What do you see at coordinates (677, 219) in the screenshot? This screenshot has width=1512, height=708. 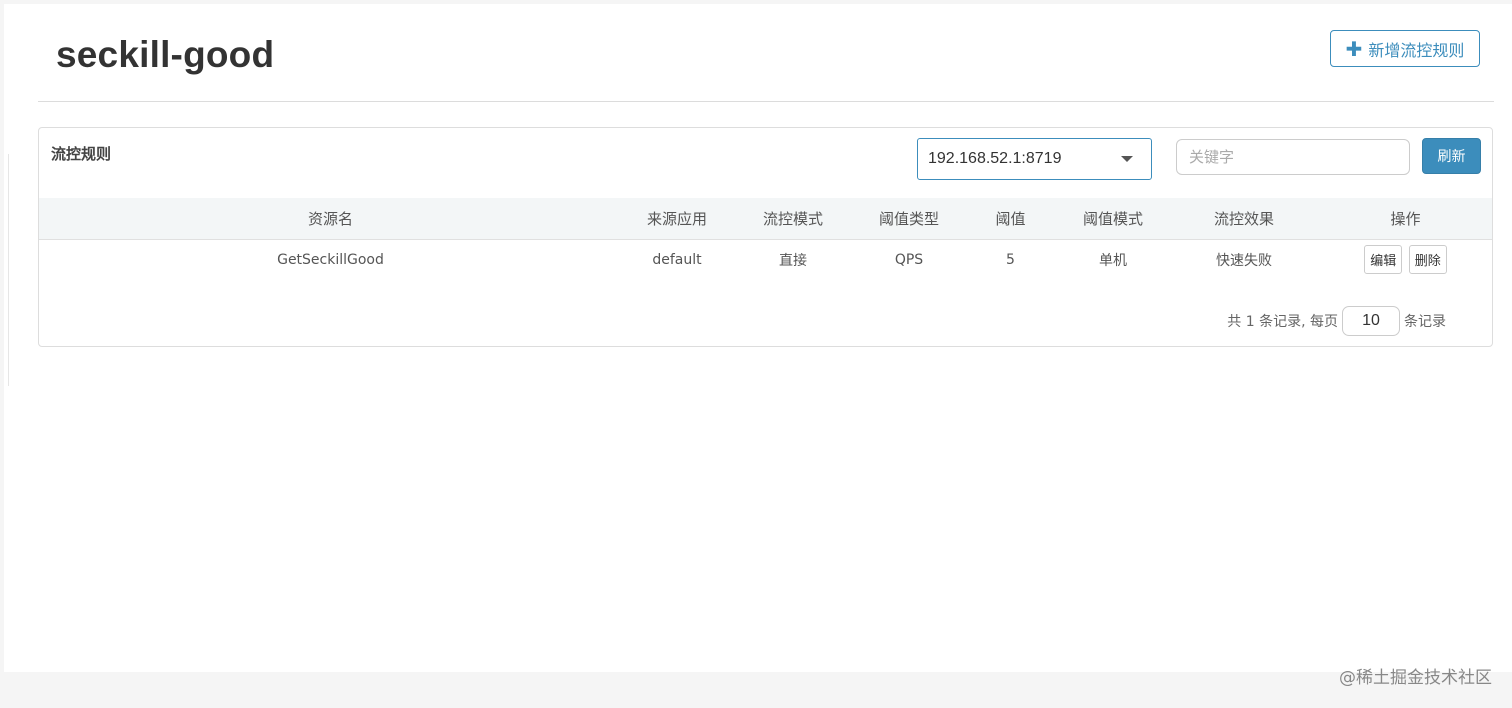 I see `column-header: 来源应用` at bounding box center [677, 219].